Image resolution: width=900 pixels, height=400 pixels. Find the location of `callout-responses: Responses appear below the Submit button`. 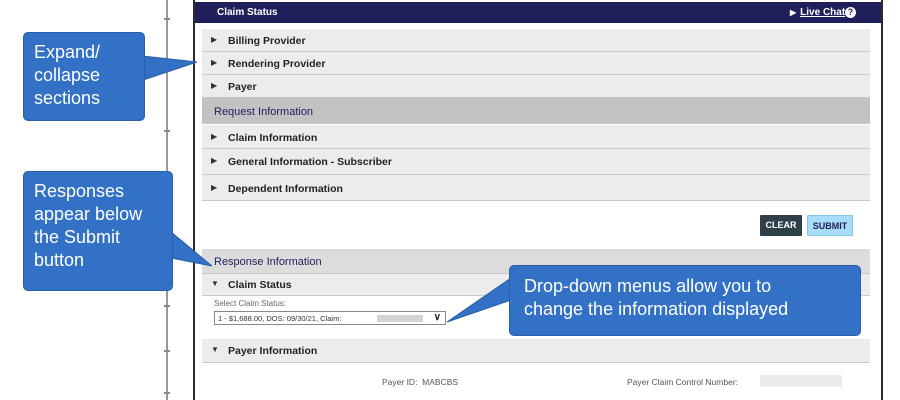

callout-responses: Responses appear below the Submit button is located at coordinates (98, 231).